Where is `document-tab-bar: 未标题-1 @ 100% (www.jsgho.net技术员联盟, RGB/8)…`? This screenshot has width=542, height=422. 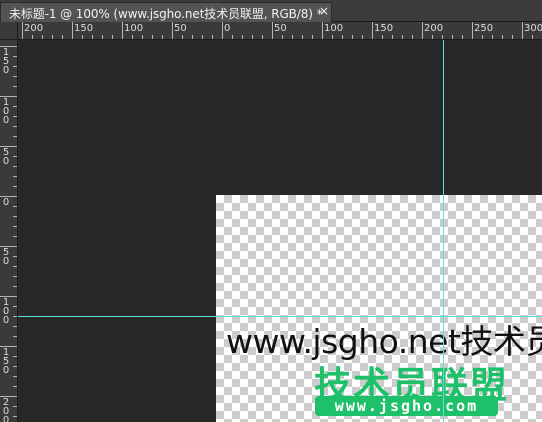
document-tab-bar: 未标题-1 @ 100% (www.jsgho.net技术员联盟, RGB/8)… is located at coordinates (271, 11).